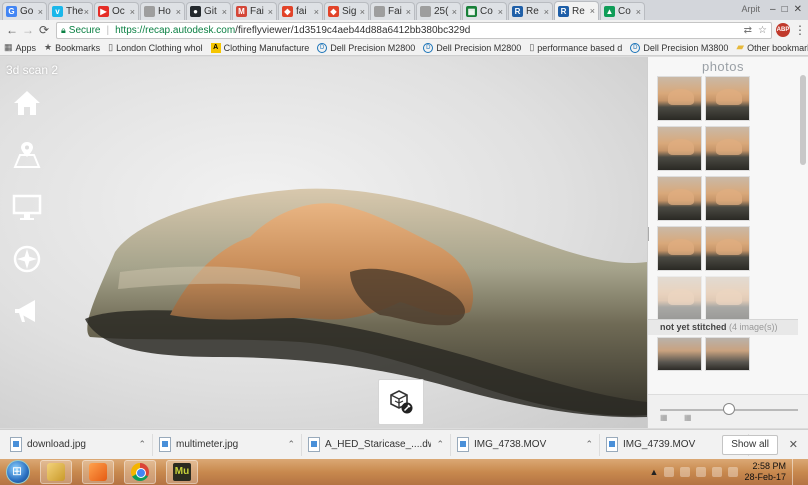 The image size is (808, 485). I want to click on minimize-icon: –, so click(773, 9).